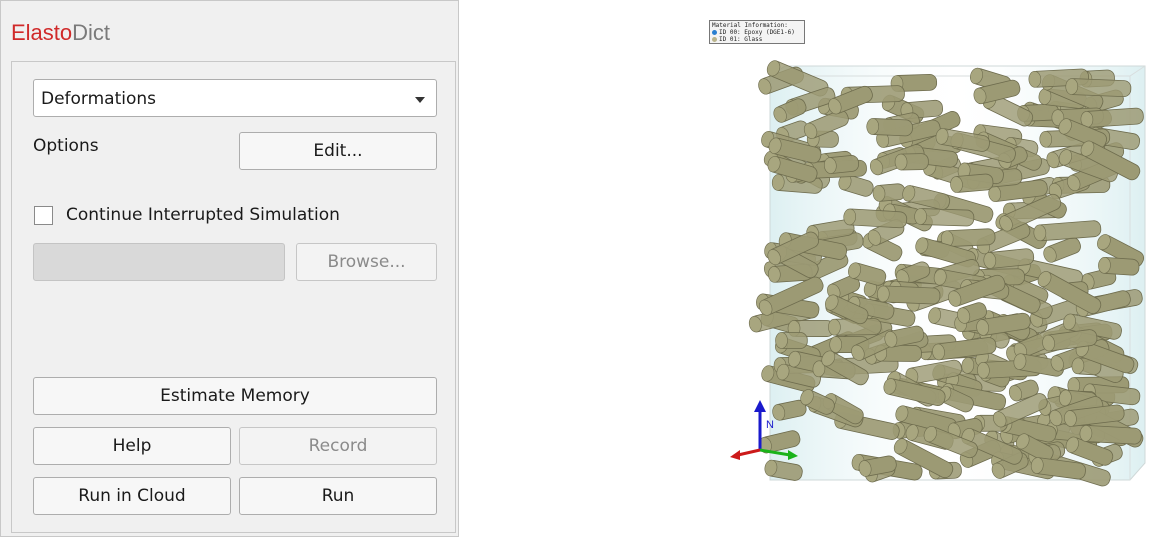 The height and width of the screenshot is (537, 1154). Describe the element at coordinates (749, 452) in the screenshot. I see `axis-x-line` at that location.